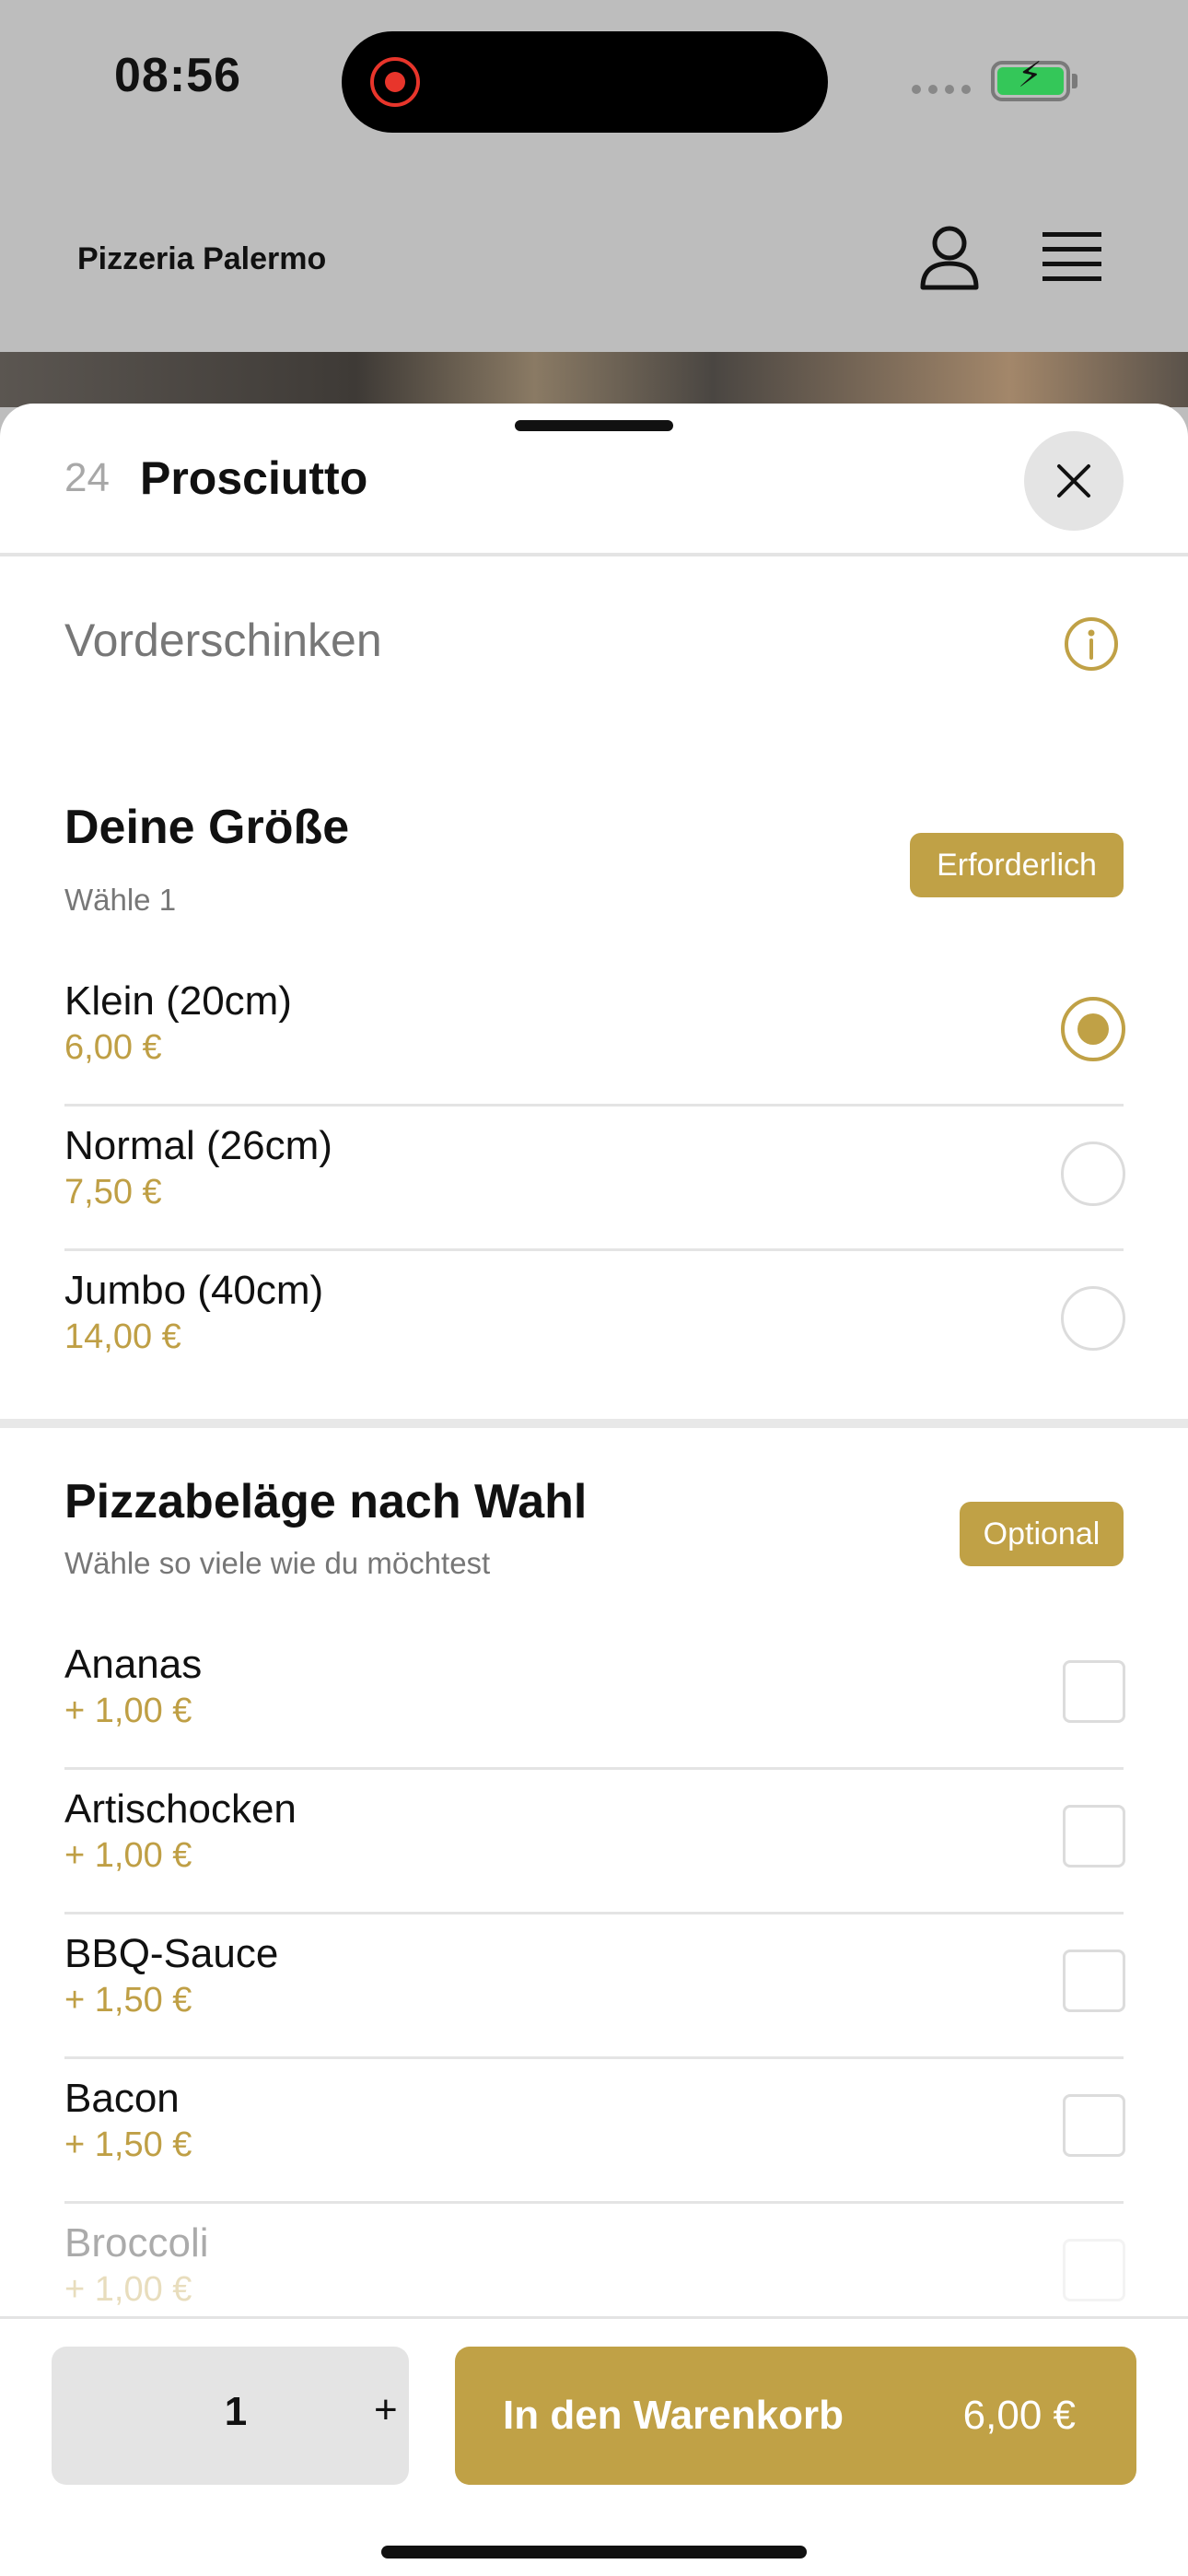 This screenshot has height=2576, width=1188. What do you see at coordinates (172, 1953) in the screenshot?
I see `topping-label: BBQ-Sauce` at bounding box center [172, 1953].